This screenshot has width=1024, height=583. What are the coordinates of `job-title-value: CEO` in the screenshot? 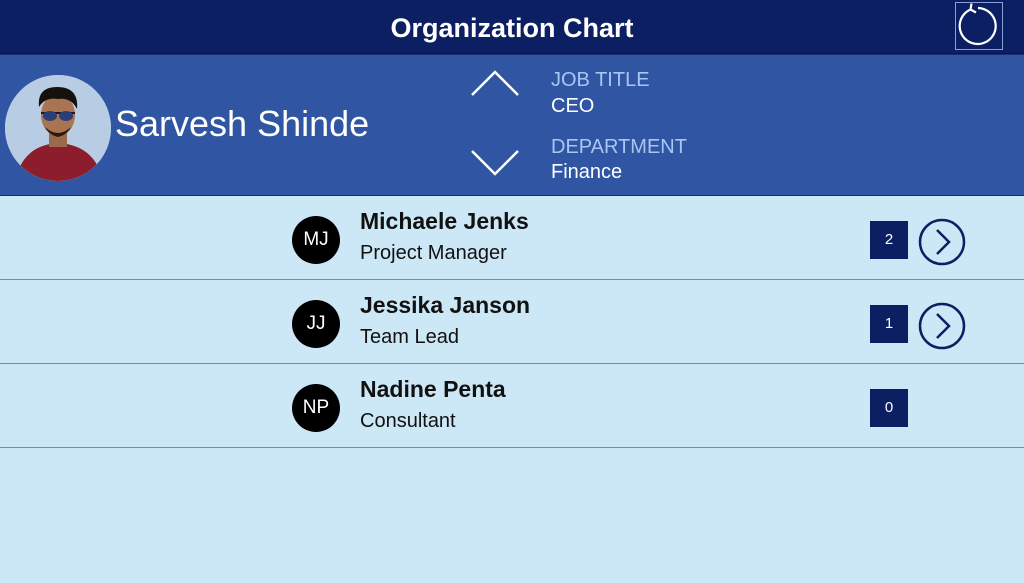 It's located at (573, 106).